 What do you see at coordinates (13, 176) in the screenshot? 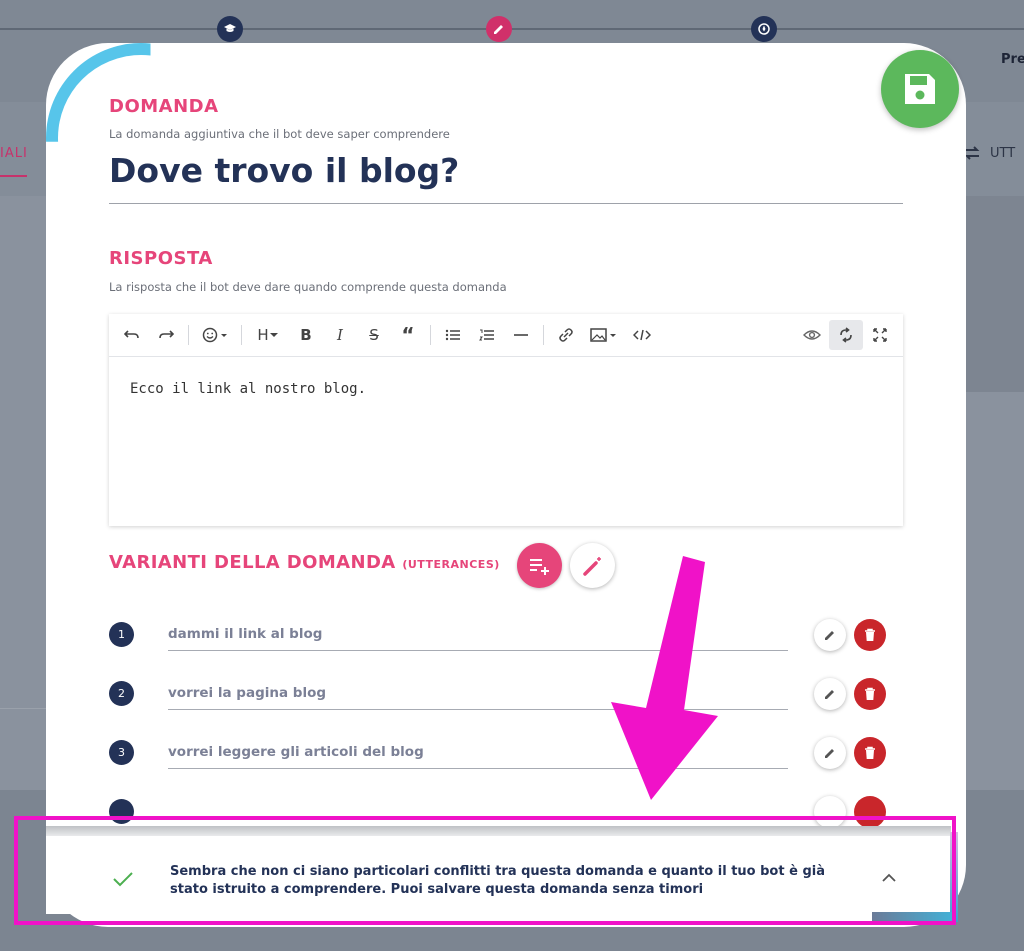
I see `tab-active-underline` at bounding box center [13, 176].